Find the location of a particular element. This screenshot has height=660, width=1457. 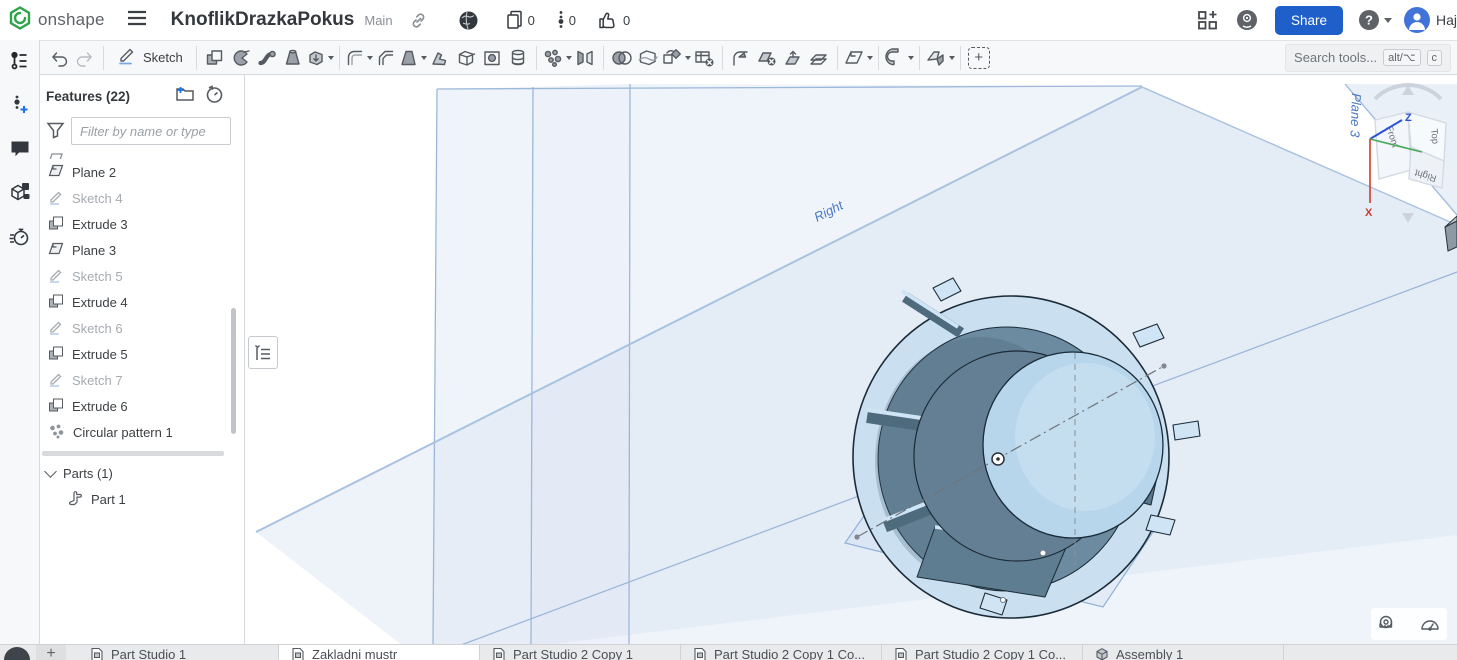

rib-tool is located at coordinates (440, 58).